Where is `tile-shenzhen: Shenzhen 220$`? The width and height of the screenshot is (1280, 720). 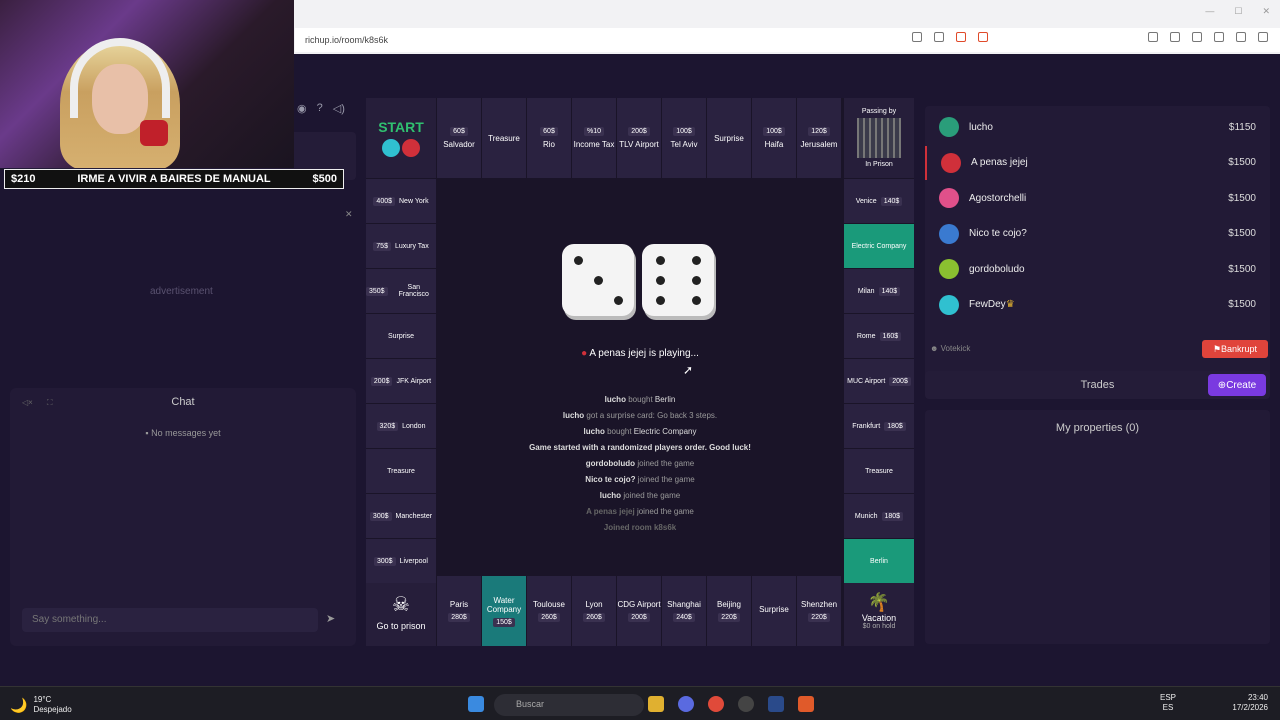
tile-shenzhen: Shenzhen 220$ is located at coordinates (819, 611).